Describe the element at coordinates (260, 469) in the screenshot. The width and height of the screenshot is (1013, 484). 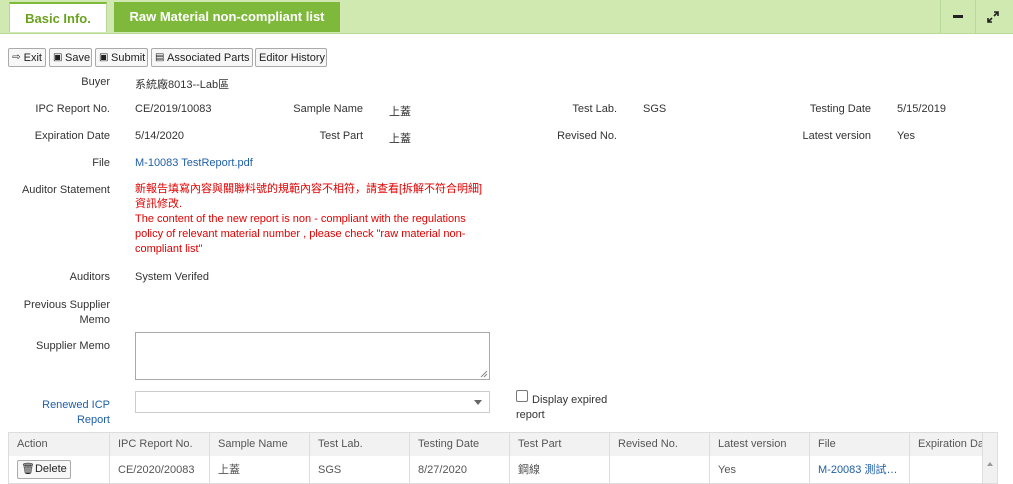
I see `row-sample-name: 上蓋` at that location.